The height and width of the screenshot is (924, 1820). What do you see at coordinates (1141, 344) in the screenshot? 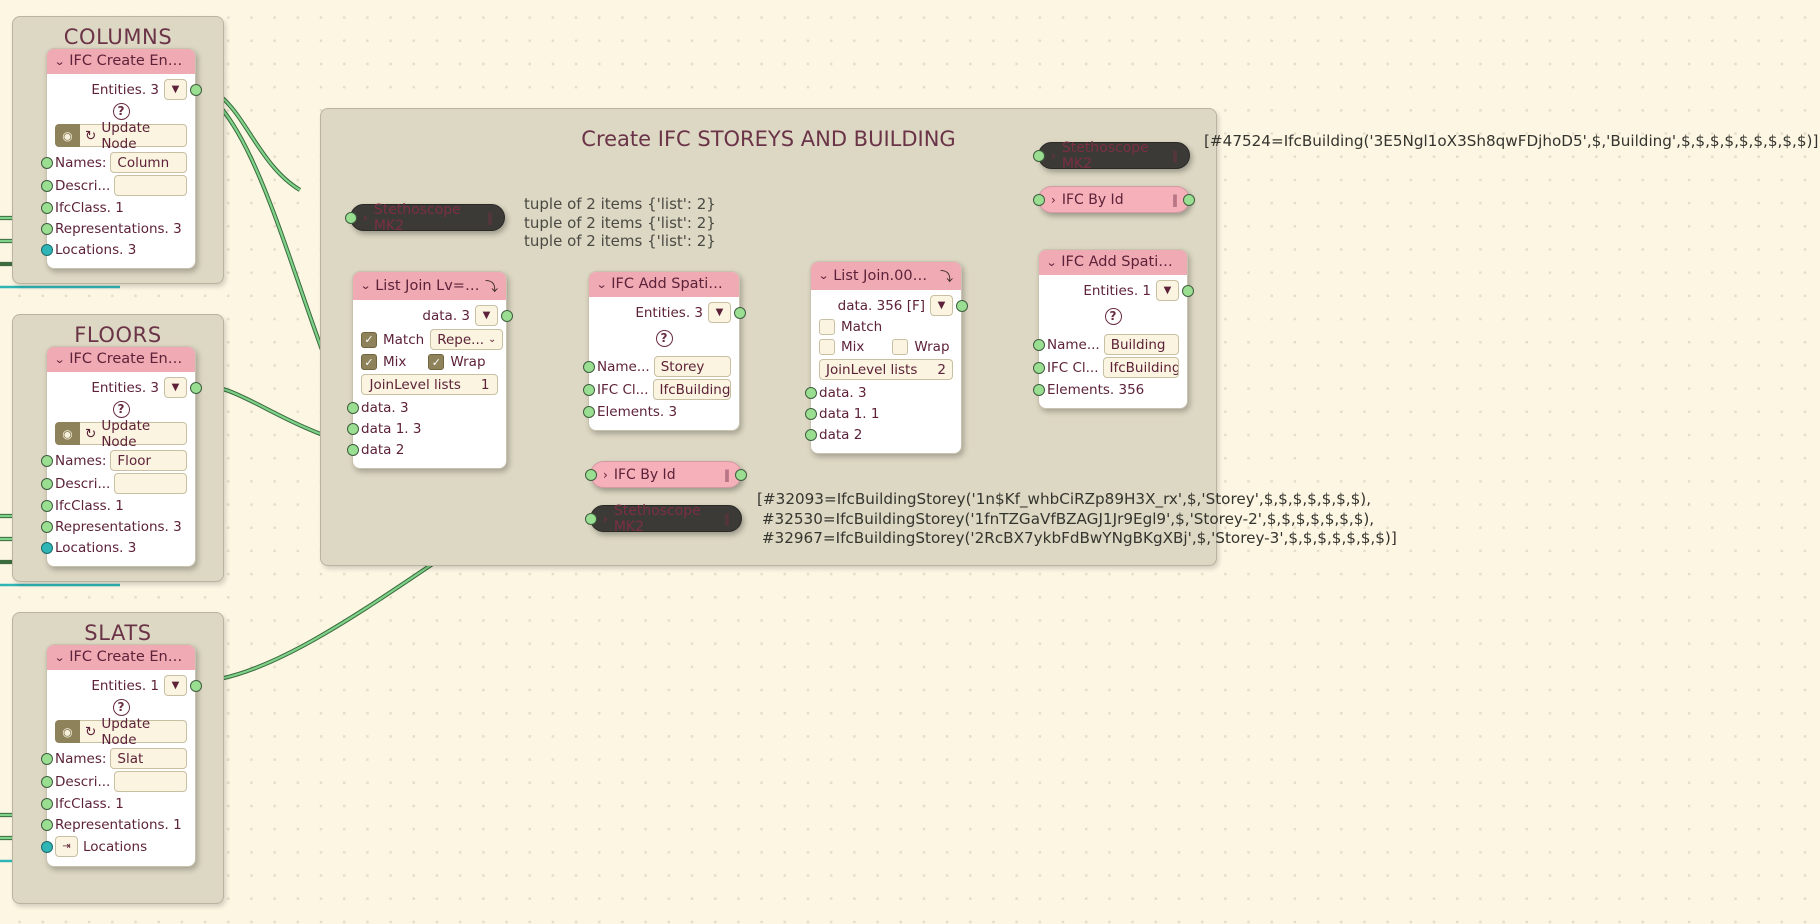
I see `name-field: Building` at bounding box center [1141, 344].